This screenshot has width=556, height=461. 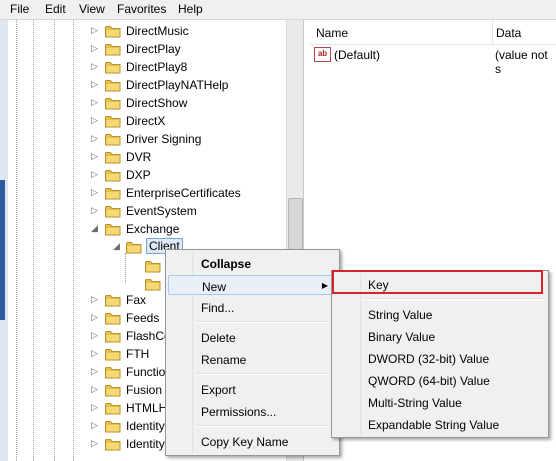 What do you see at coordinates (143, 318) in the screenshot?
I see `tree-node-label: Feeds` at bounding box center [143, 318].